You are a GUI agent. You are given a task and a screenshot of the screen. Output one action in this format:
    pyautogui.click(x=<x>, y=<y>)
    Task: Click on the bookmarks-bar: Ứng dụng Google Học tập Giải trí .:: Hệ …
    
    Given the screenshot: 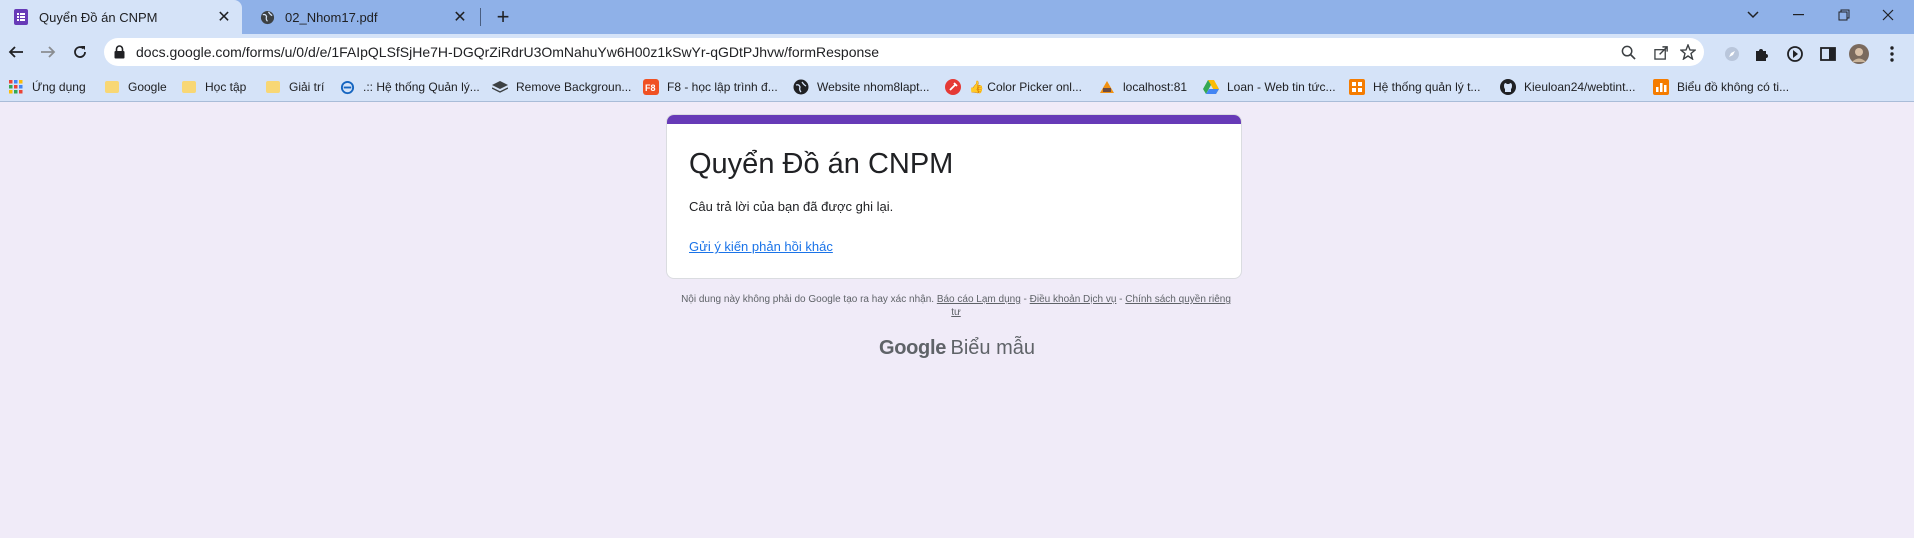 What is the action you would take?
    pyautogui.click(x=957, y=86)
    